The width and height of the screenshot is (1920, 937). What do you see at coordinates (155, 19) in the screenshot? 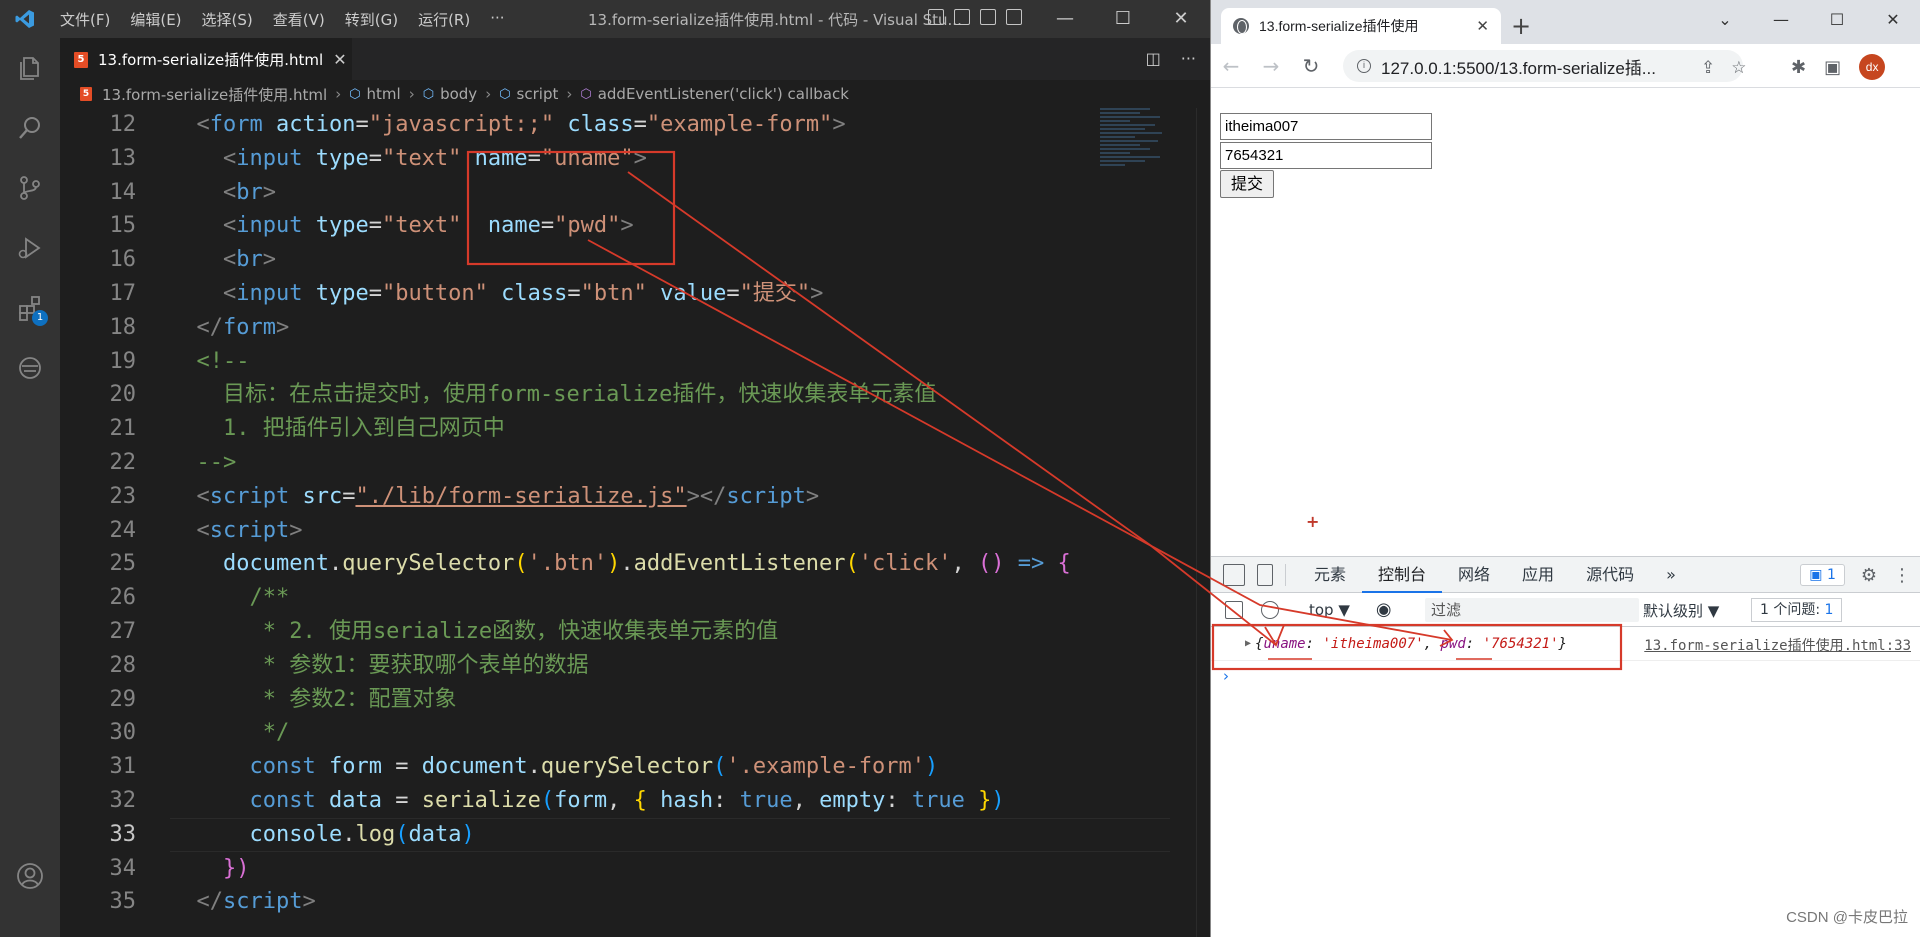
I see `menu-edit: 编辑(E)` at bounding box center [155, 19].